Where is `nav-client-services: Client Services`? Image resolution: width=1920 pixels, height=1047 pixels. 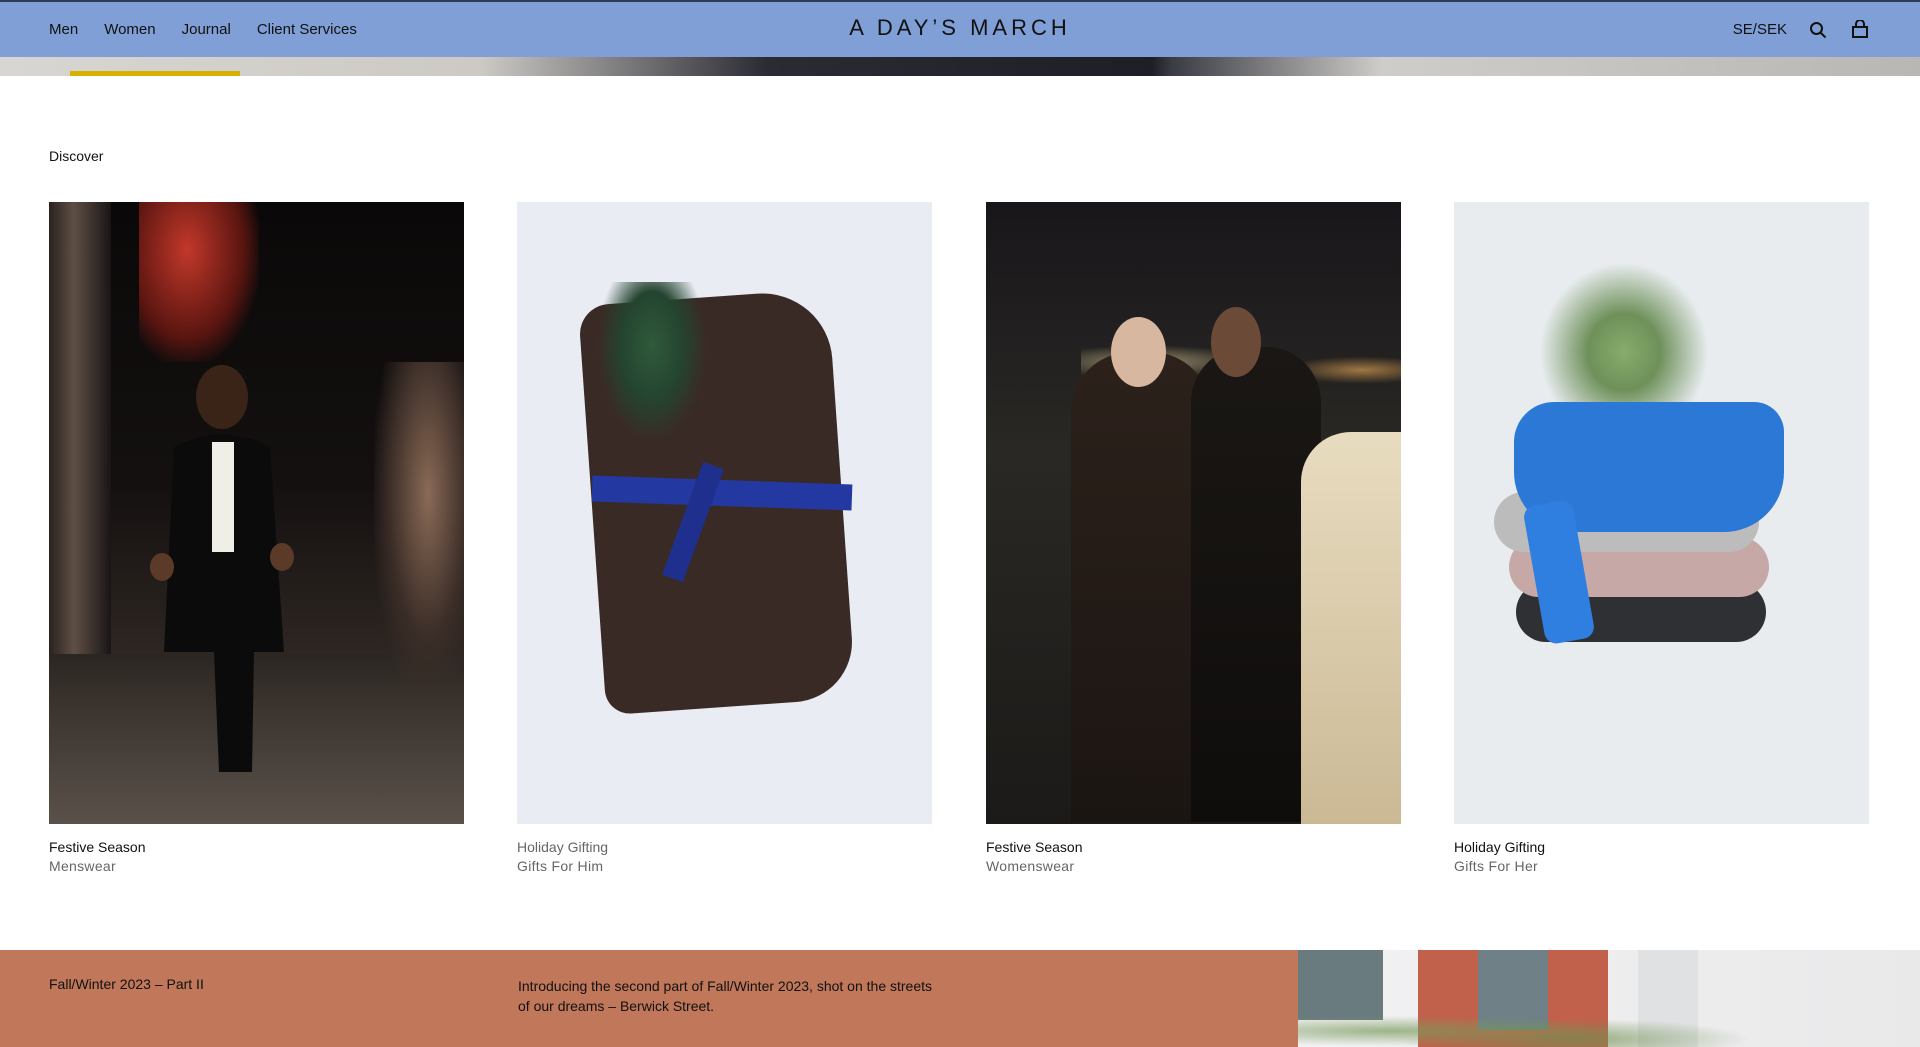 nav-client-services: Client Services is located at coordinates (307, 29).